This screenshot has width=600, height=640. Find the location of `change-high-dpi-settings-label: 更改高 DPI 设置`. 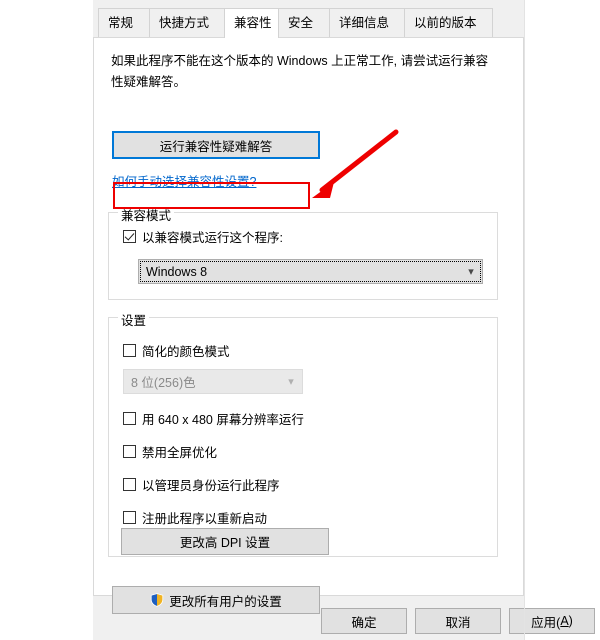

change-high-dpi-settings-label: 更改高 DPI 设置 is located at coordinates (225, 543).